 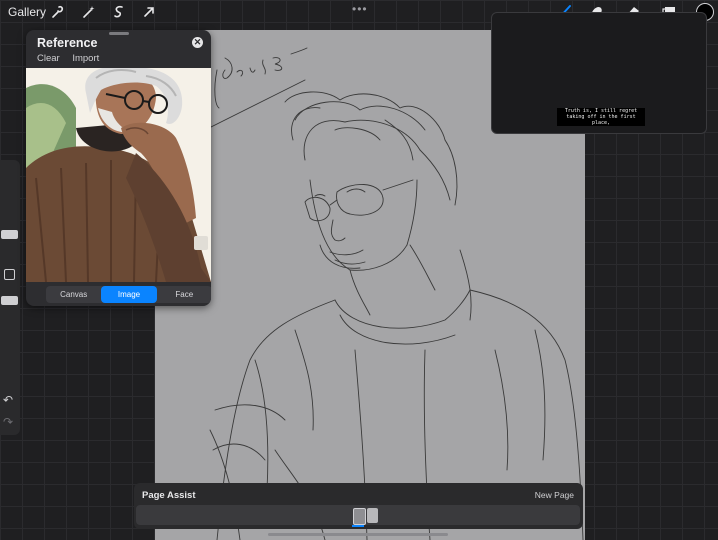 I want to click on reference-image, so click(x=118, y=175).